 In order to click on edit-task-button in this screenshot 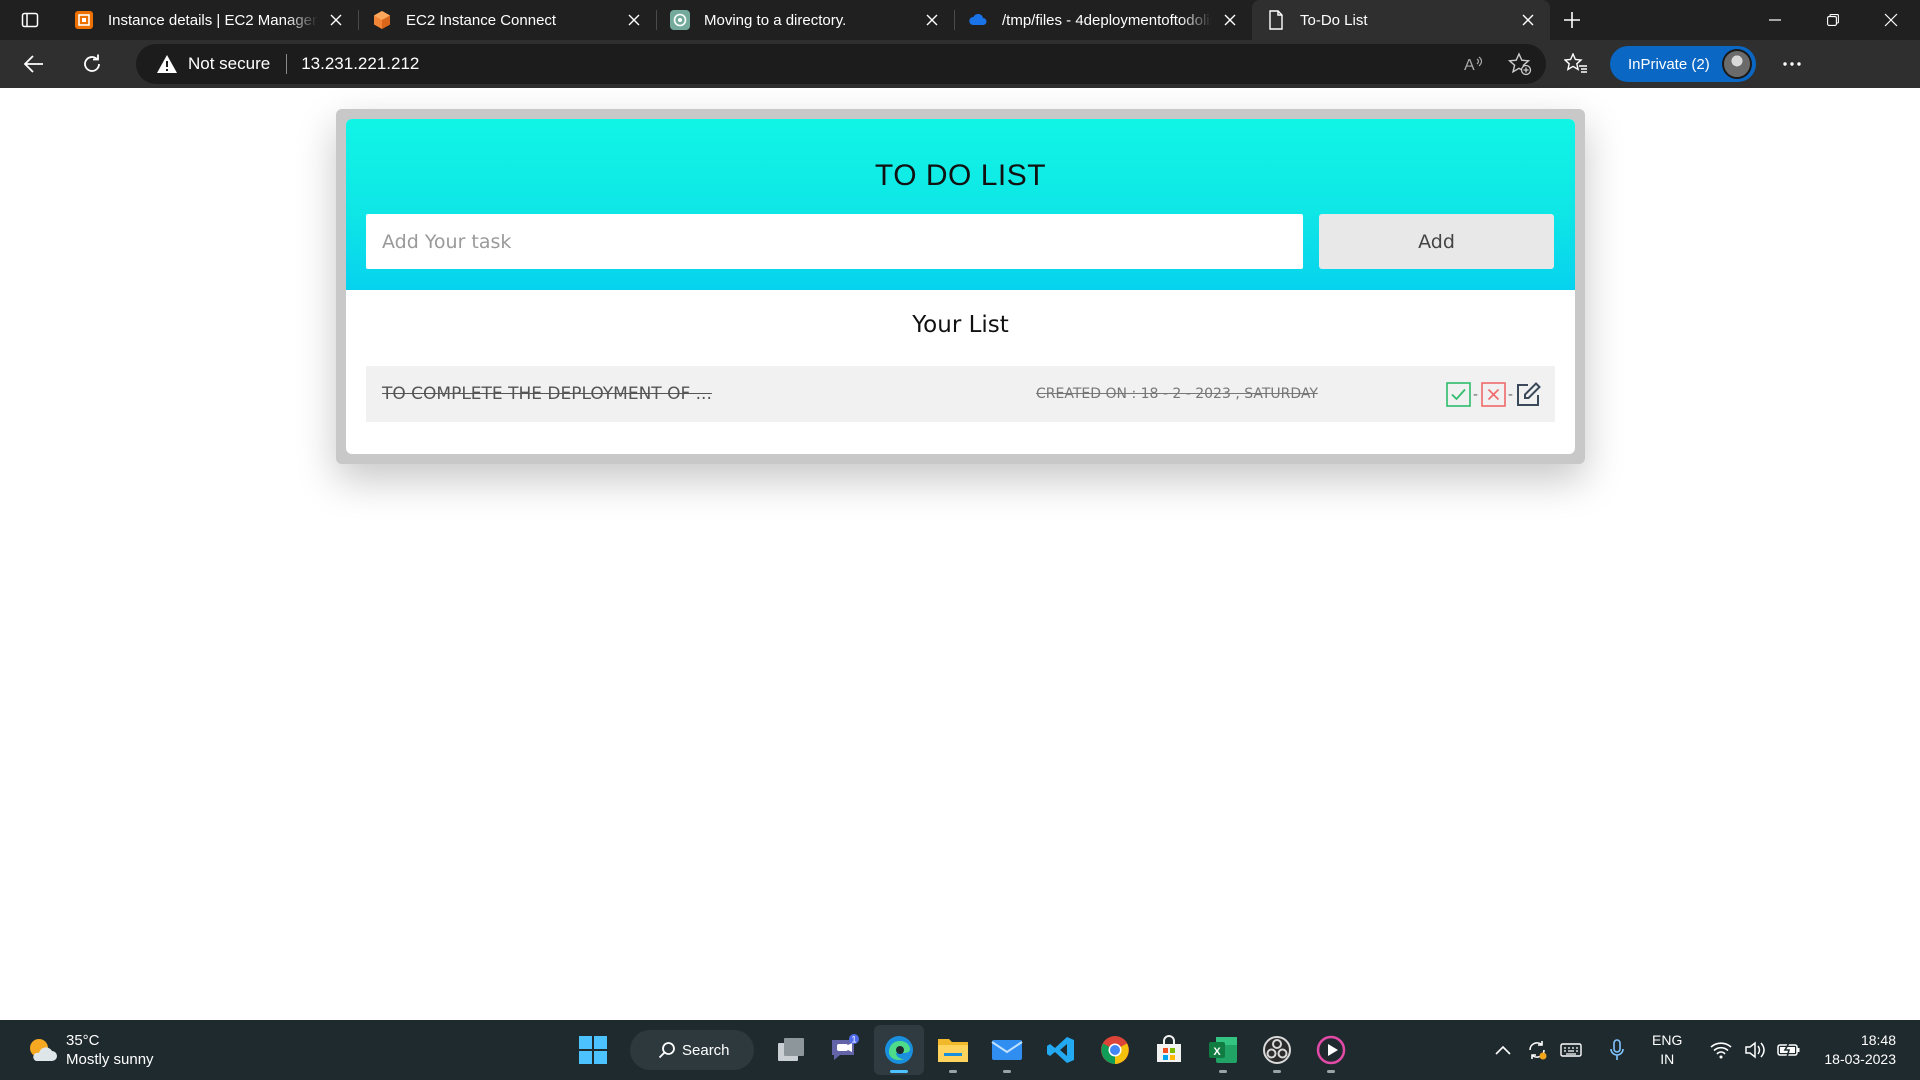, I will do `click(1528, 394)`.